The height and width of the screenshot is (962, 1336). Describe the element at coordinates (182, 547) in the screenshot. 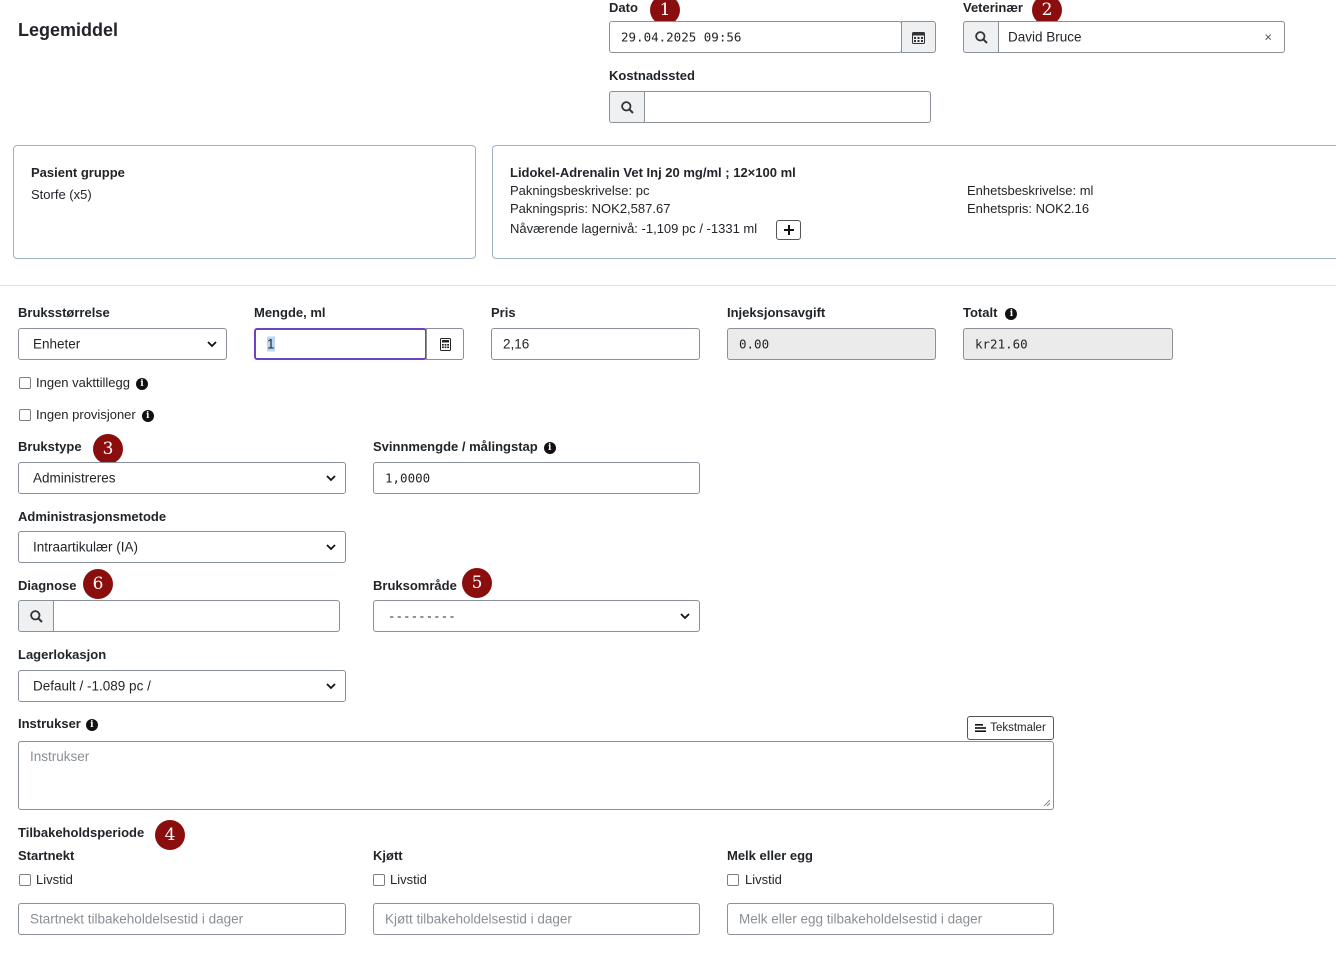

I see `adminmetode-select: Intraartikulær (IA)` at that location.